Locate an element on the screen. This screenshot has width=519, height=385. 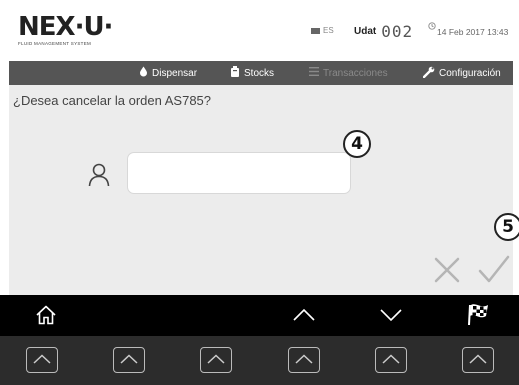
nav-configuracion: Configuración is located at coordinates (461, 73).